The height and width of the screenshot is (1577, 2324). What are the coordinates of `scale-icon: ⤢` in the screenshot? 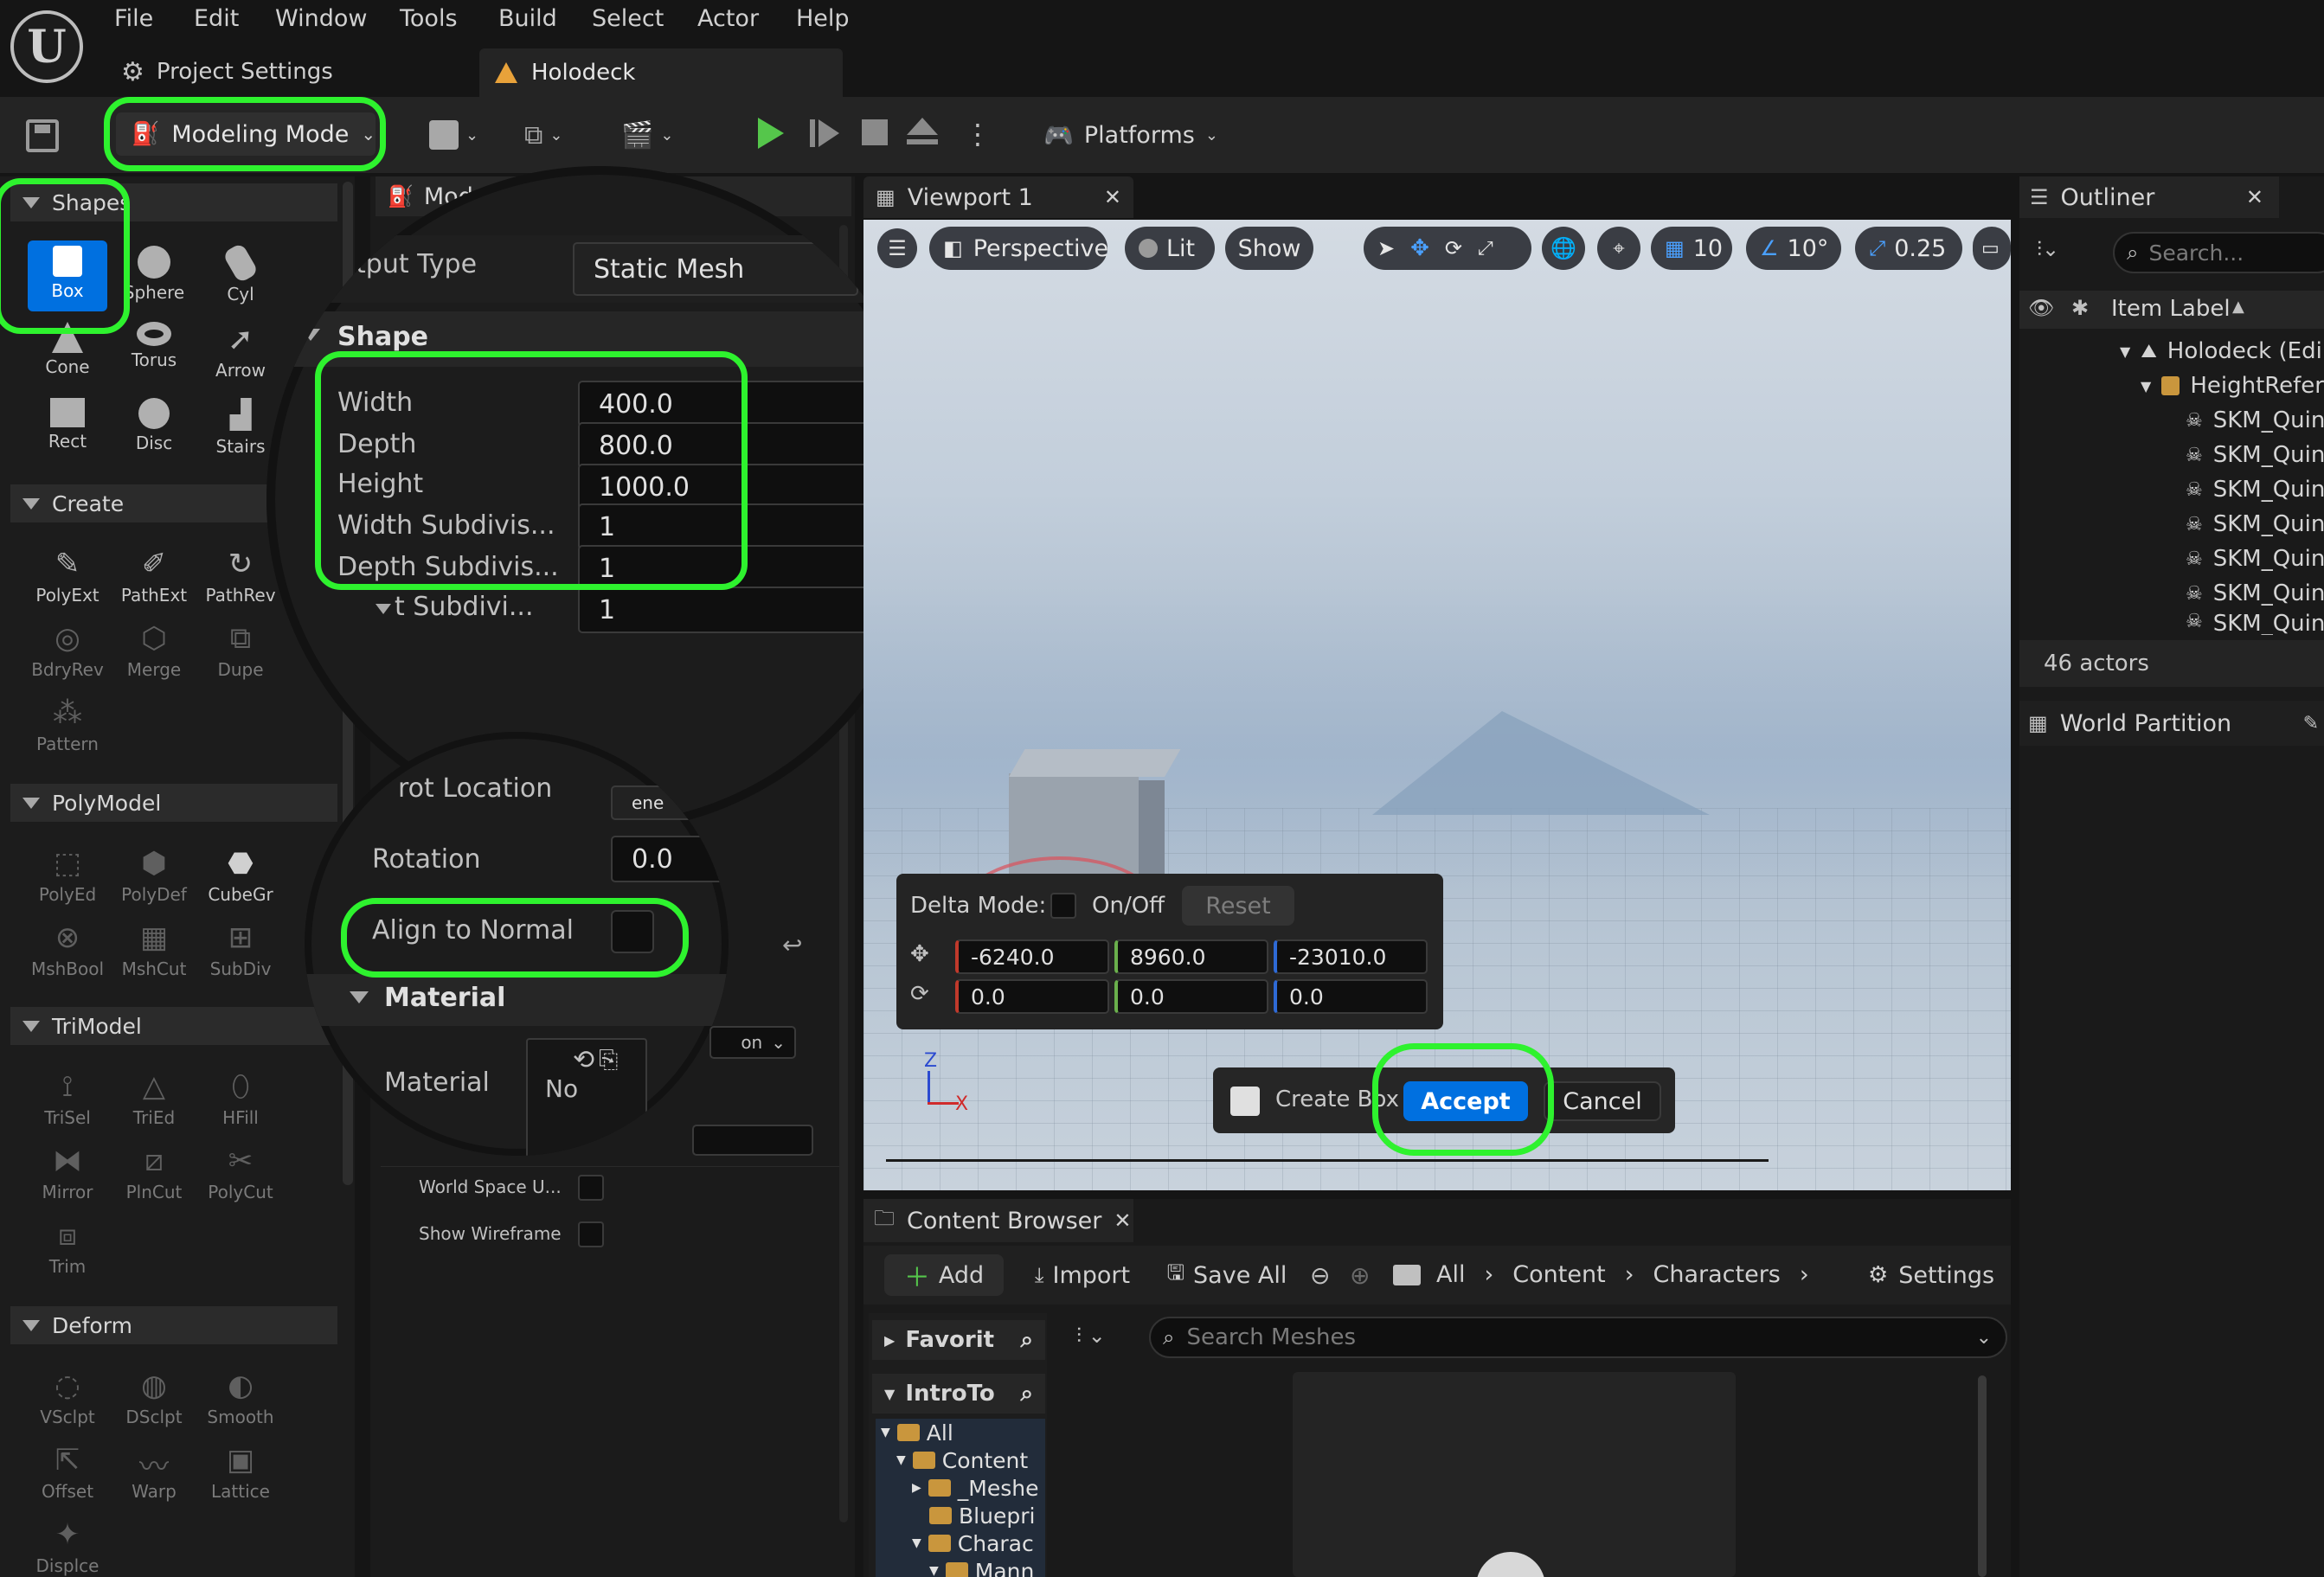 It's located at (1485, 249).